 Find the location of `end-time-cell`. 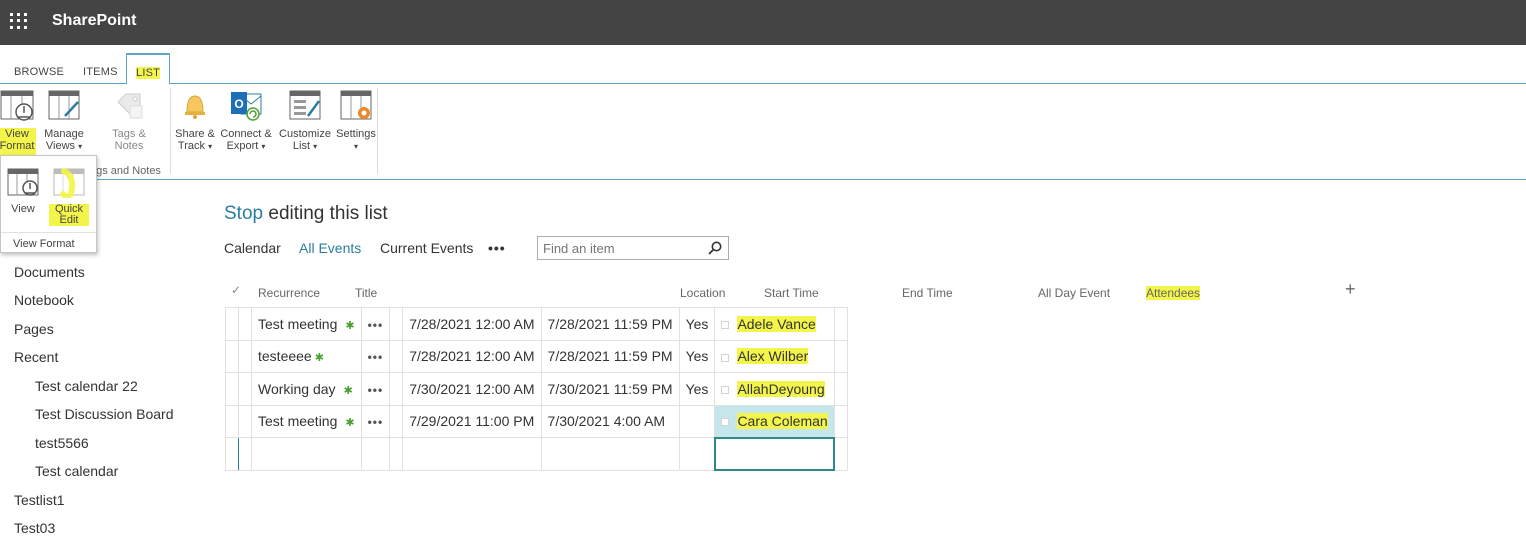

end-time-cell is located at coordinates (610, 454).